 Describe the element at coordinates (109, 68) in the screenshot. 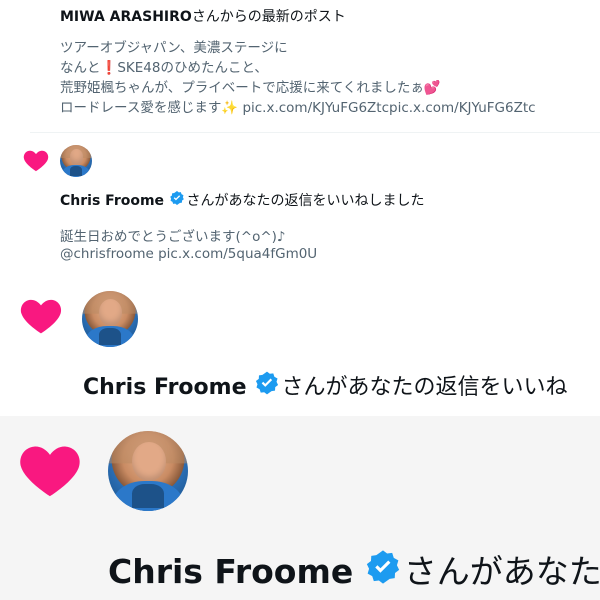

I see `exclamation-icon: ❗` at that location.